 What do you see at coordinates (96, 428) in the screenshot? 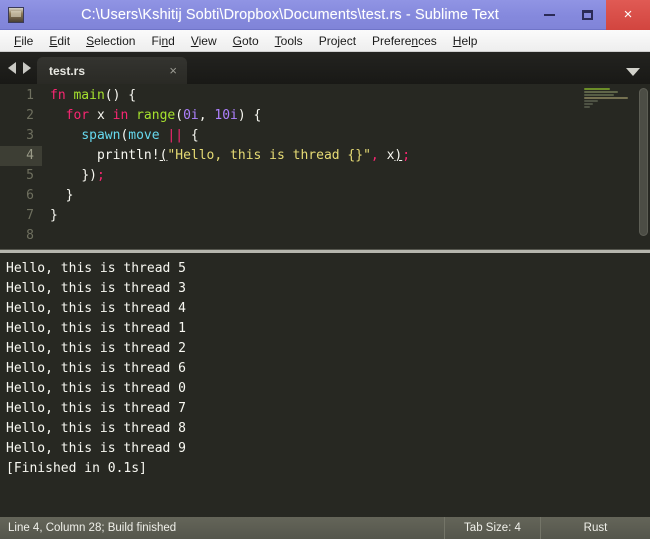
I see `console-output-line: Hello, this is thread 8` at bounding box center [96, 428].